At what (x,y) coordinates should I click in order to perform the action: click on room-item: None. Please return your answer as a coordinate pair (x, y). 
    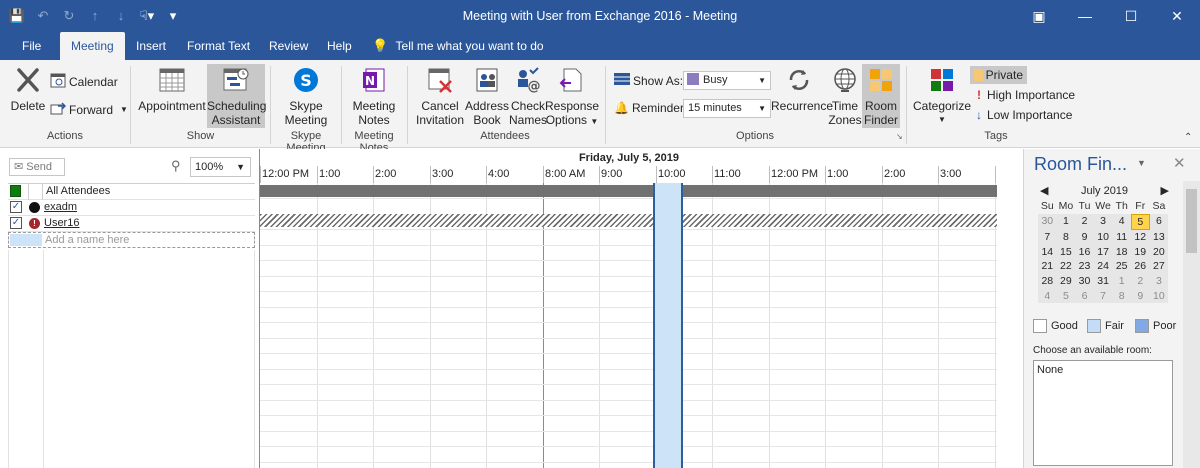
    Looking at the image, I should click on (1050, 370).